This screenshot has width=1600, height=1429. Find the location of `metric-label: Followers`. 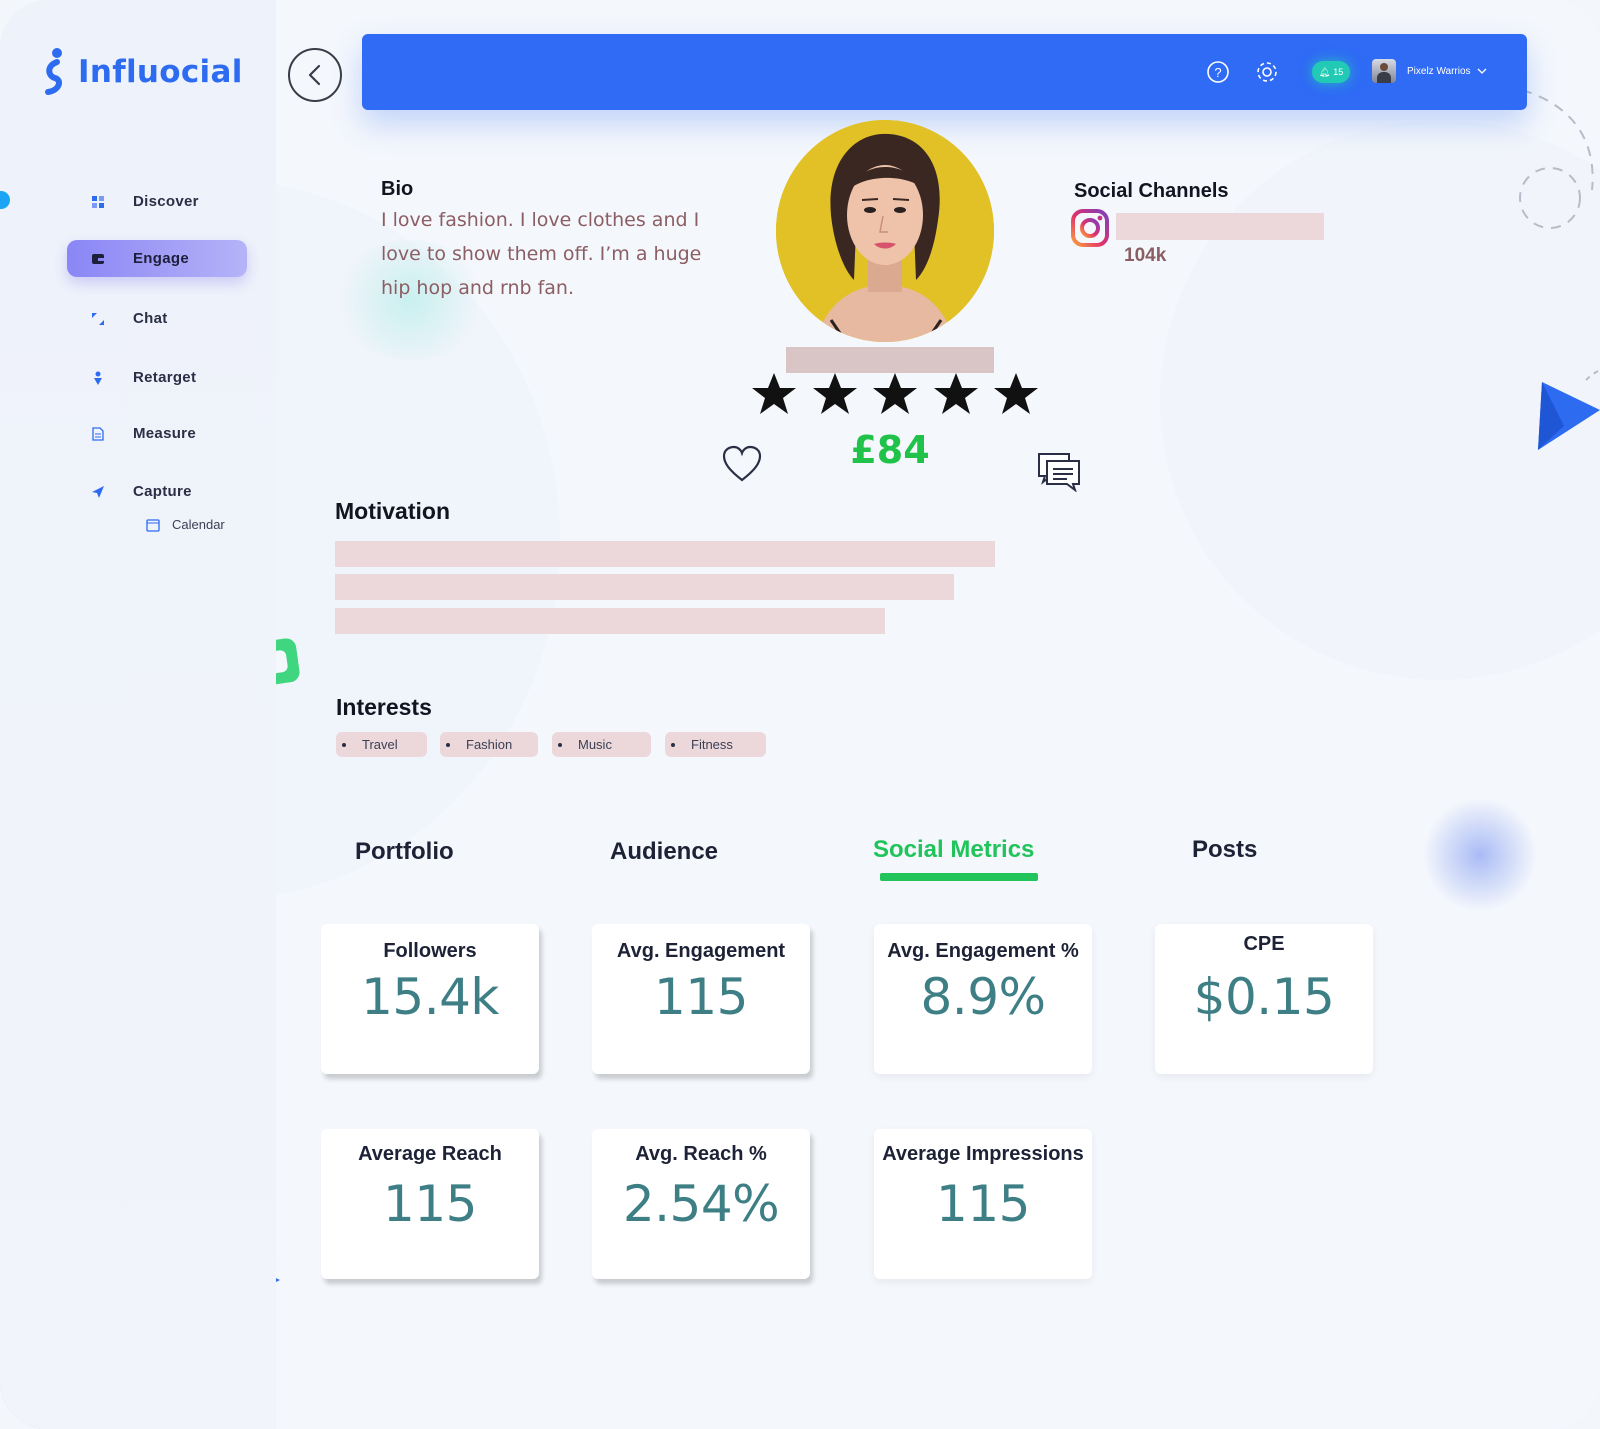

metric-label: Followers is located at coordinates (430, 951).